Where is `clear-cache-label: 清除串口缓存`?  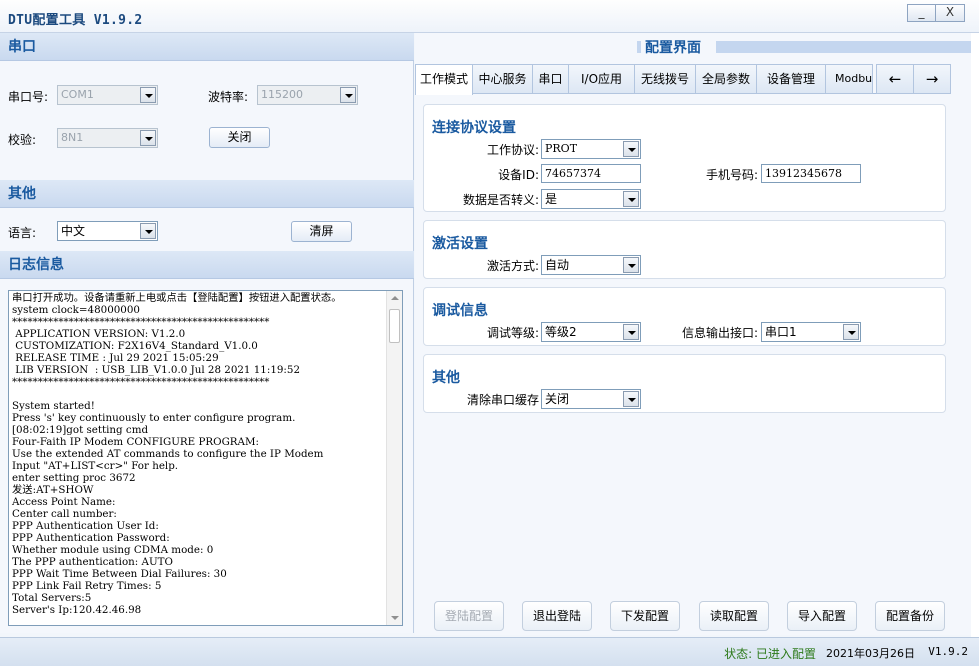 clear-cache-label: 清除串口缓存 is located at coordinates (502, 400).